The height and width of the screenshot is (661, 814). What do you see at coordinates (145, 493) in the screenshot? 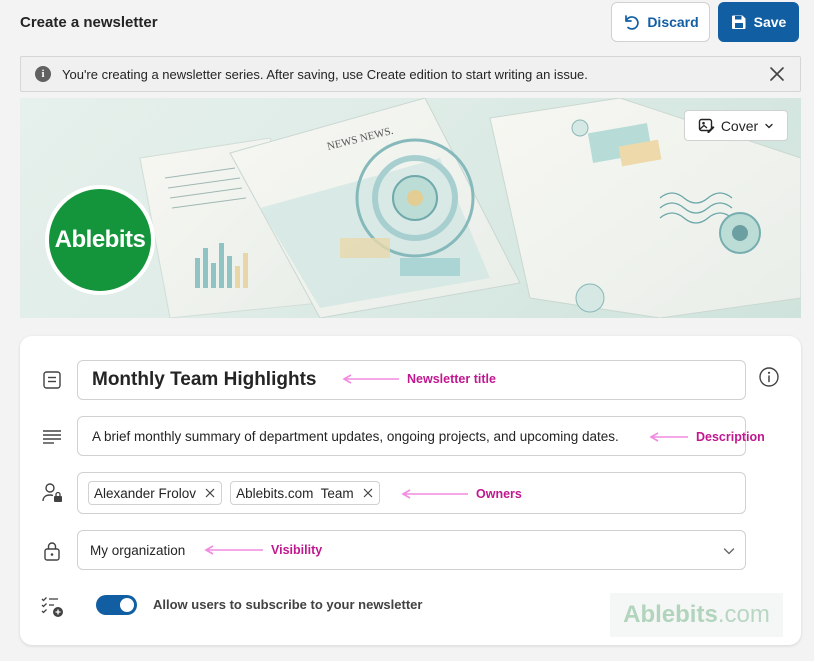
I see `owner-name: Alexander Frolov` at bounding box center [145, 493].